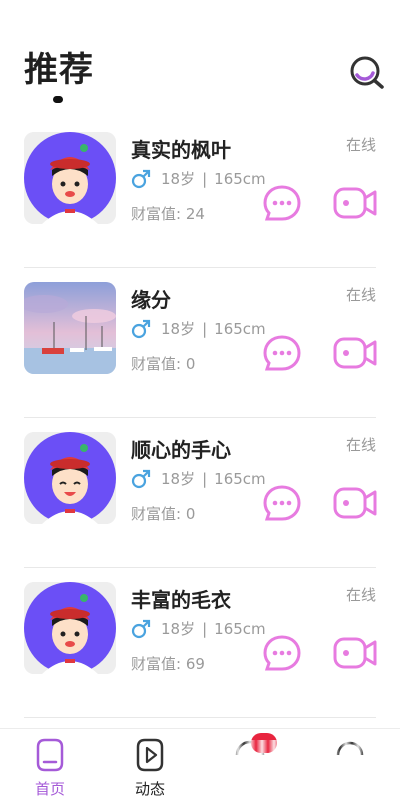 The width and height of the screenshot is (400, 800). Describe the element at coordinates (59, 70) in the screenshot. I see `page-title: 推荐` at that location.